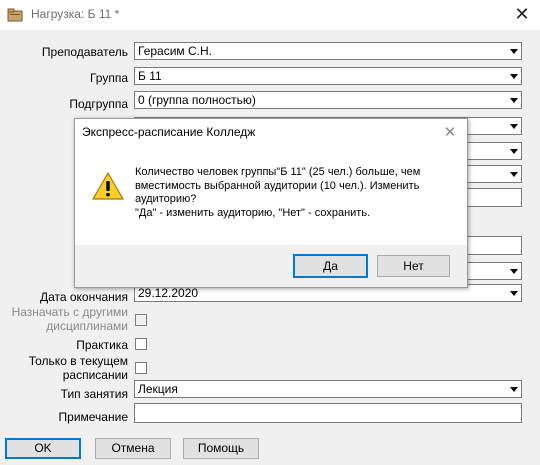 The height and width of the screenshot is (465, 540). Describe the element at coordinates (270, 15) in the screenshot. I see `window-titlebar: Нагрузка: Б 11 * ✕` at that location.